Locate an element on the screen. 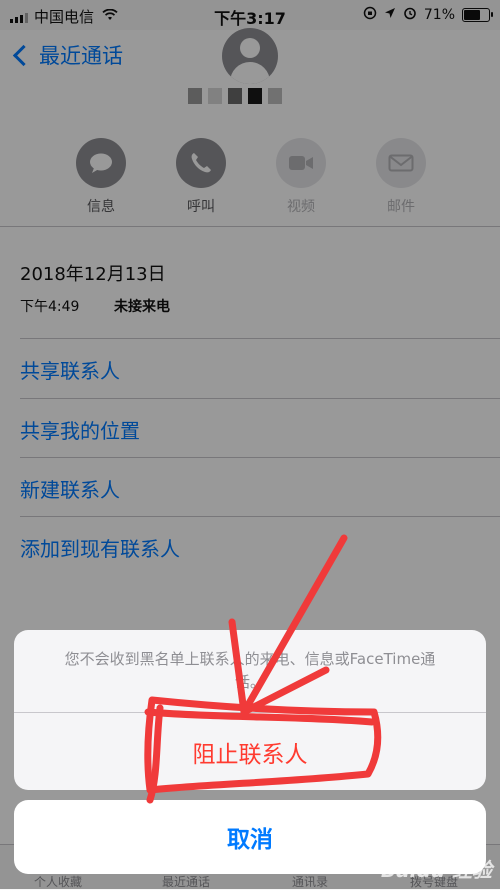  block-contact-button: 阻止联系人 is located at coordinates (250, 751).